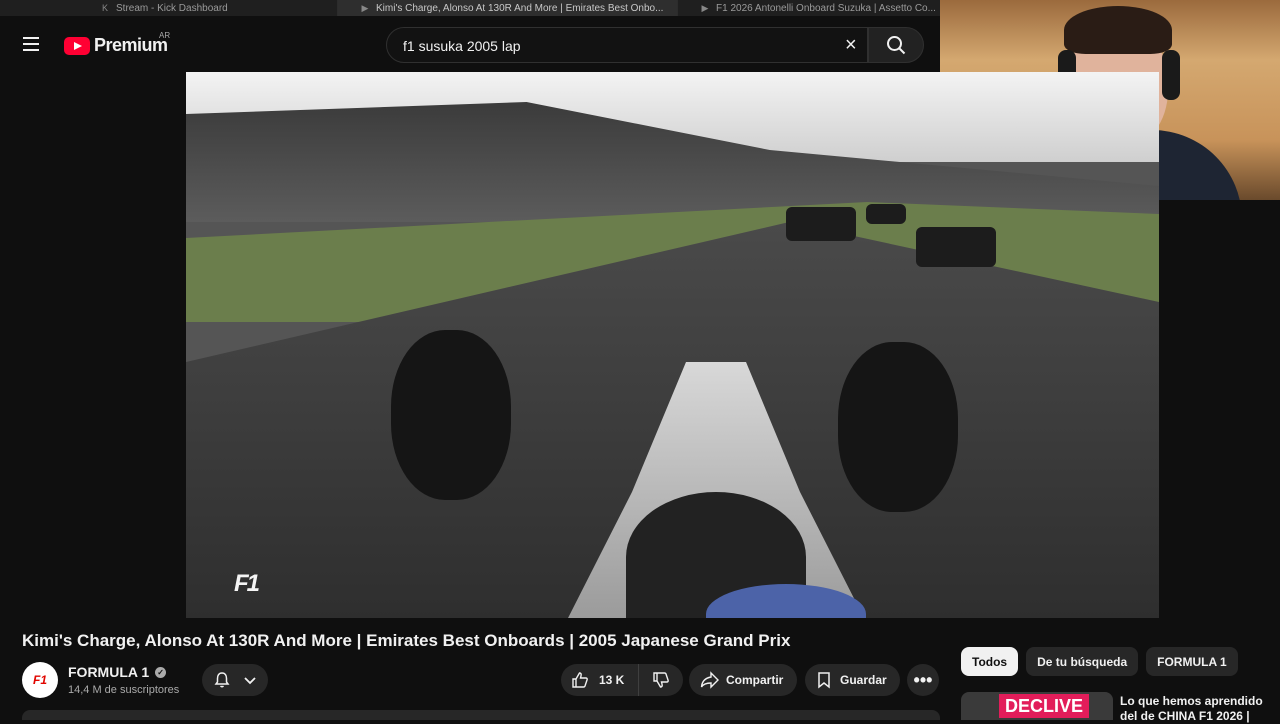  I want to click on share-button: Compartir, so click(743, 680).